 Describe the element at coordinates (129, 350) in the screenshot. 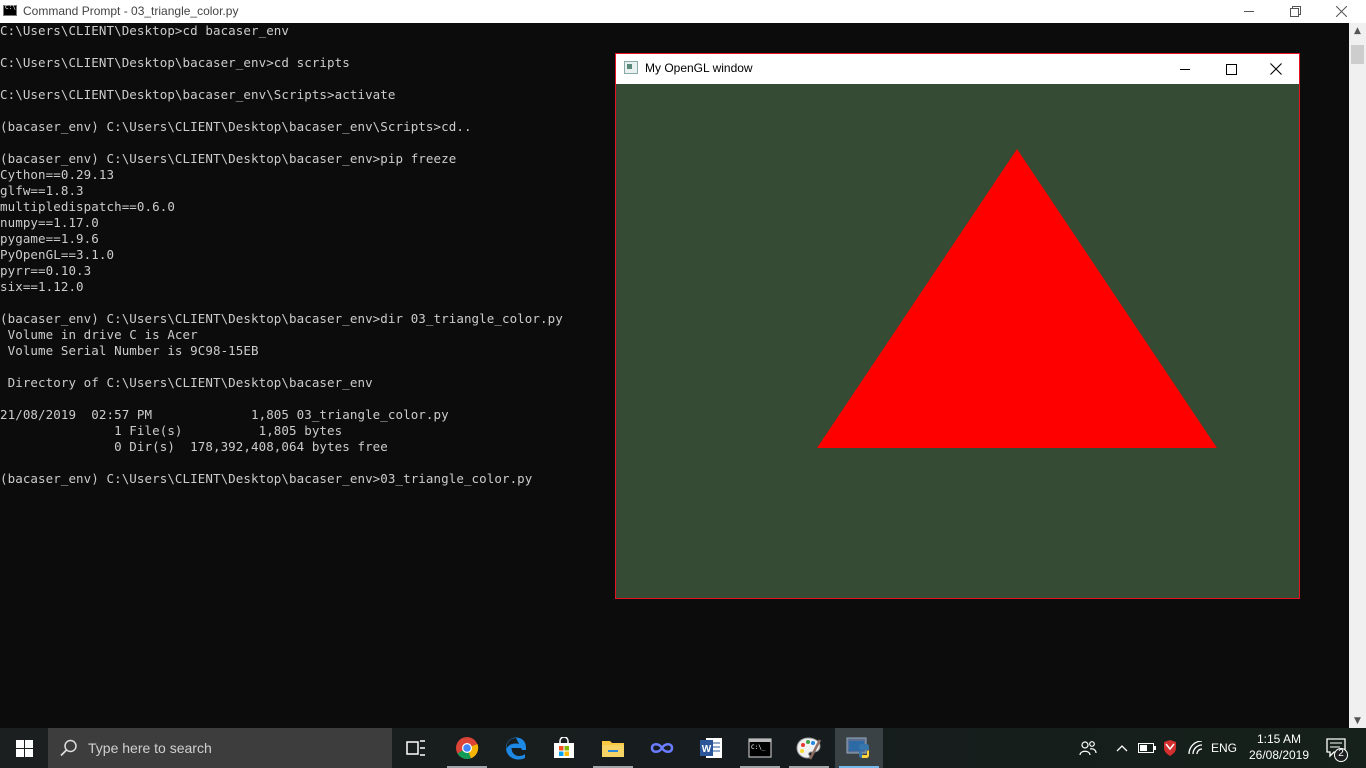

I see `console-line: Volume Serial Number is 9C98-15EB` at that location.